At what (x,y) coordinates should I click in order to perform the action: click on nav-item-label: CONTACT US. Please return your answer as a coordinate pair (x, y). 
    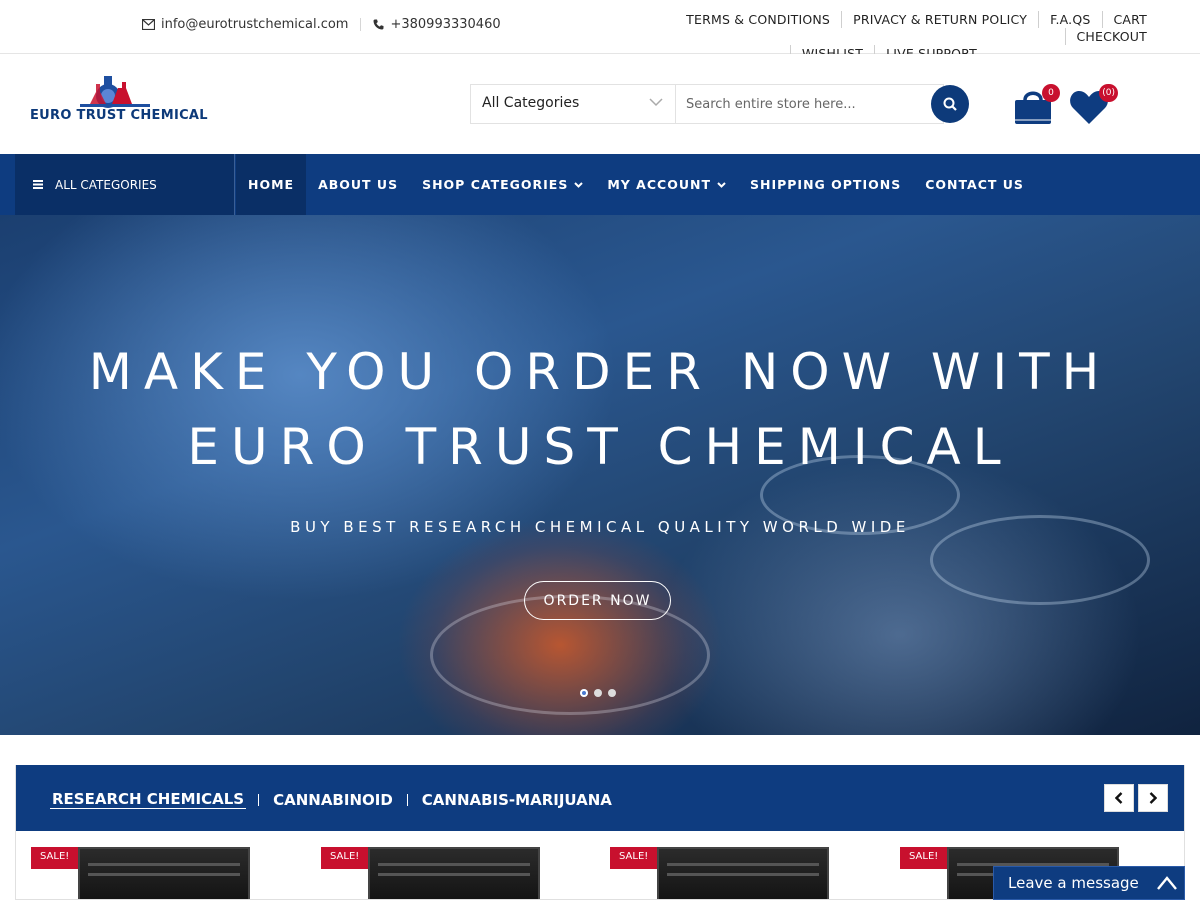
    Looking at the image, I should click on (974, 184).